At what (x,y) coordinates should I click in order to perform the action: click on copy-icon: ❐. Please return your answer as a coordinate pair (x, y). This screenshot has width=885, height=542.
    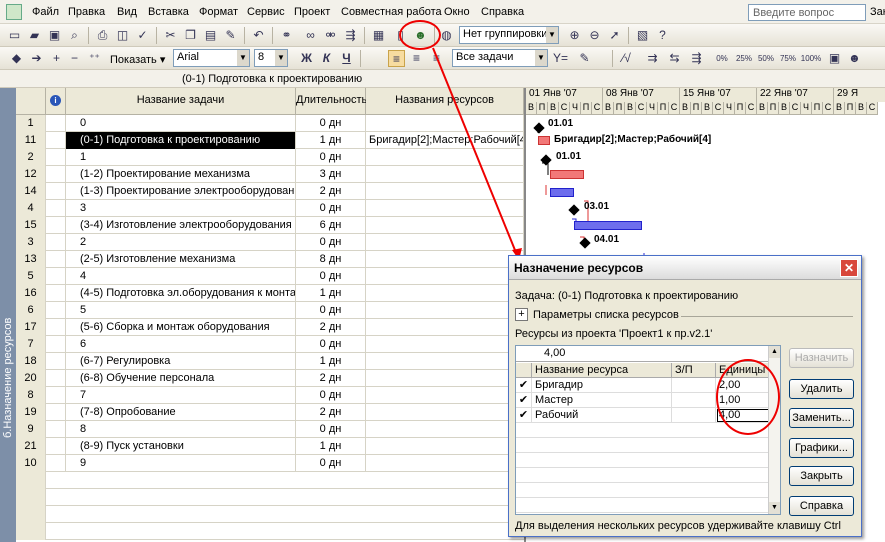
    Looking at the image, I should click on (190, 35).